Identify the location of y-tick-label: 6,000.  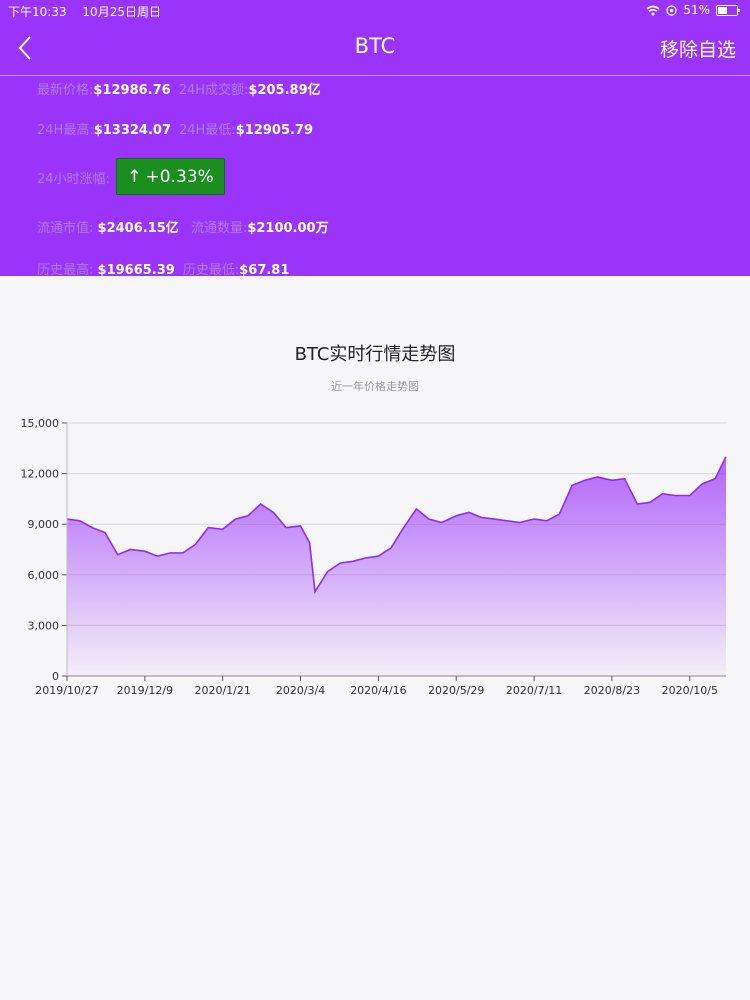
(44, 575).